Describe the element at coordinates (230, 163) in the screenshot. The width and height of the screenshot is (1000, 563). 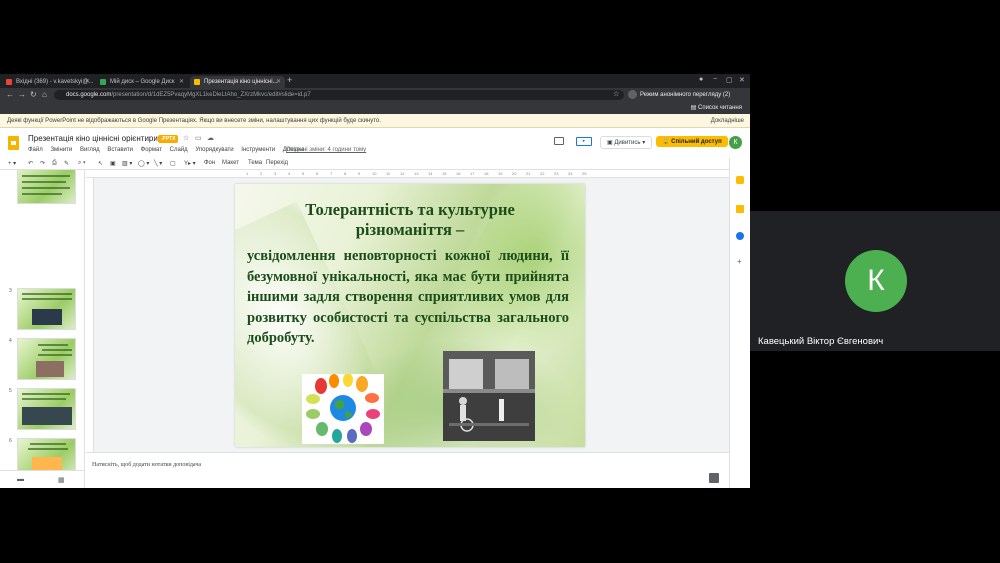
I see `layout-button: Макет` at that location.